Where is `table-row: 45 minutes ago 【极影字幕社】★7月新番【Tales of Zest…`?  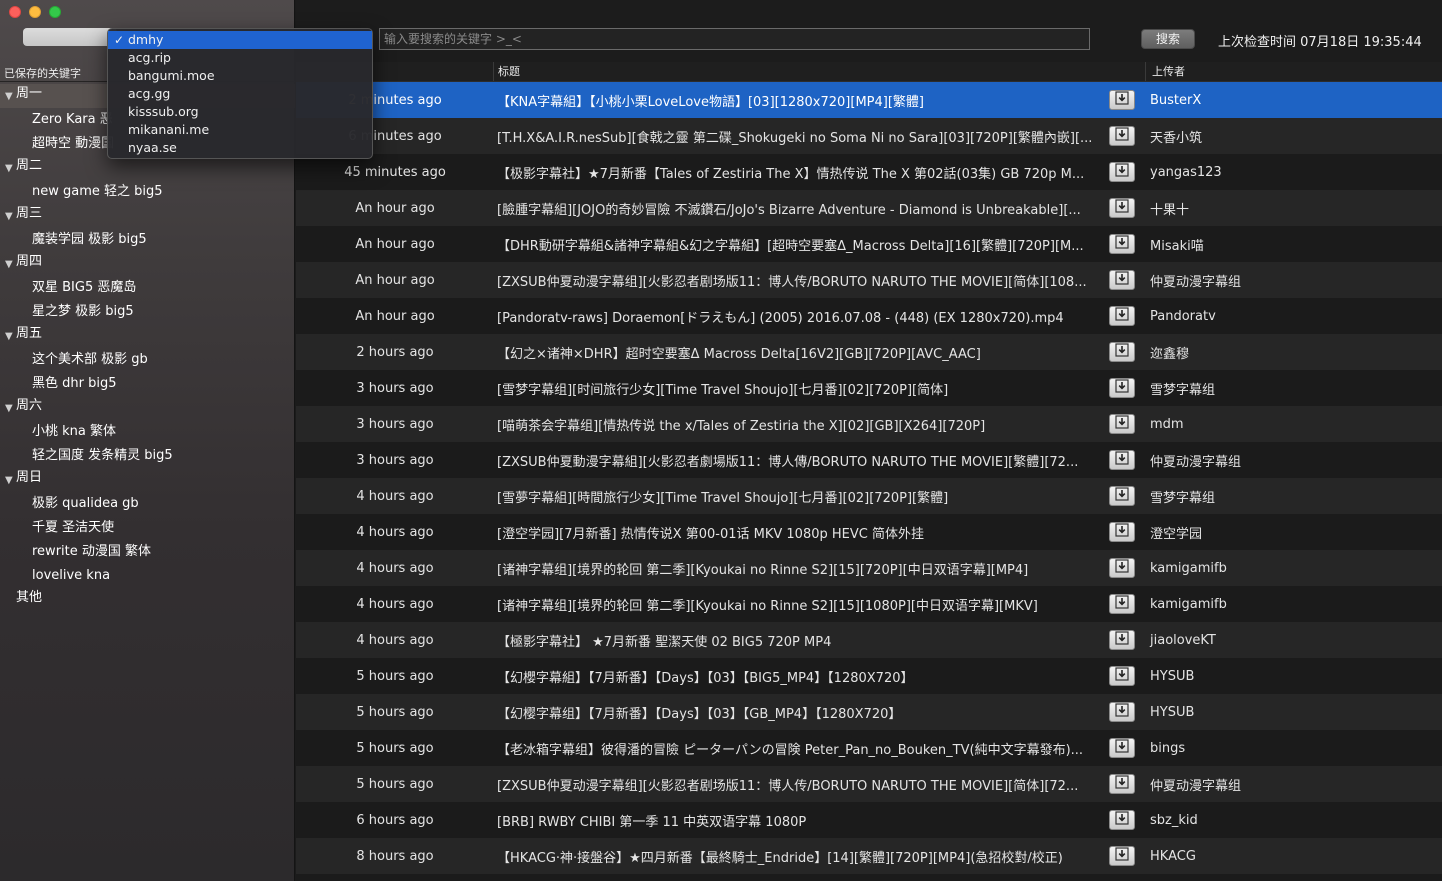 table-row: 45 minutes ago 【极影字幕社】★7月新番【Tales of Zest… is located at coordinates (869, 172).